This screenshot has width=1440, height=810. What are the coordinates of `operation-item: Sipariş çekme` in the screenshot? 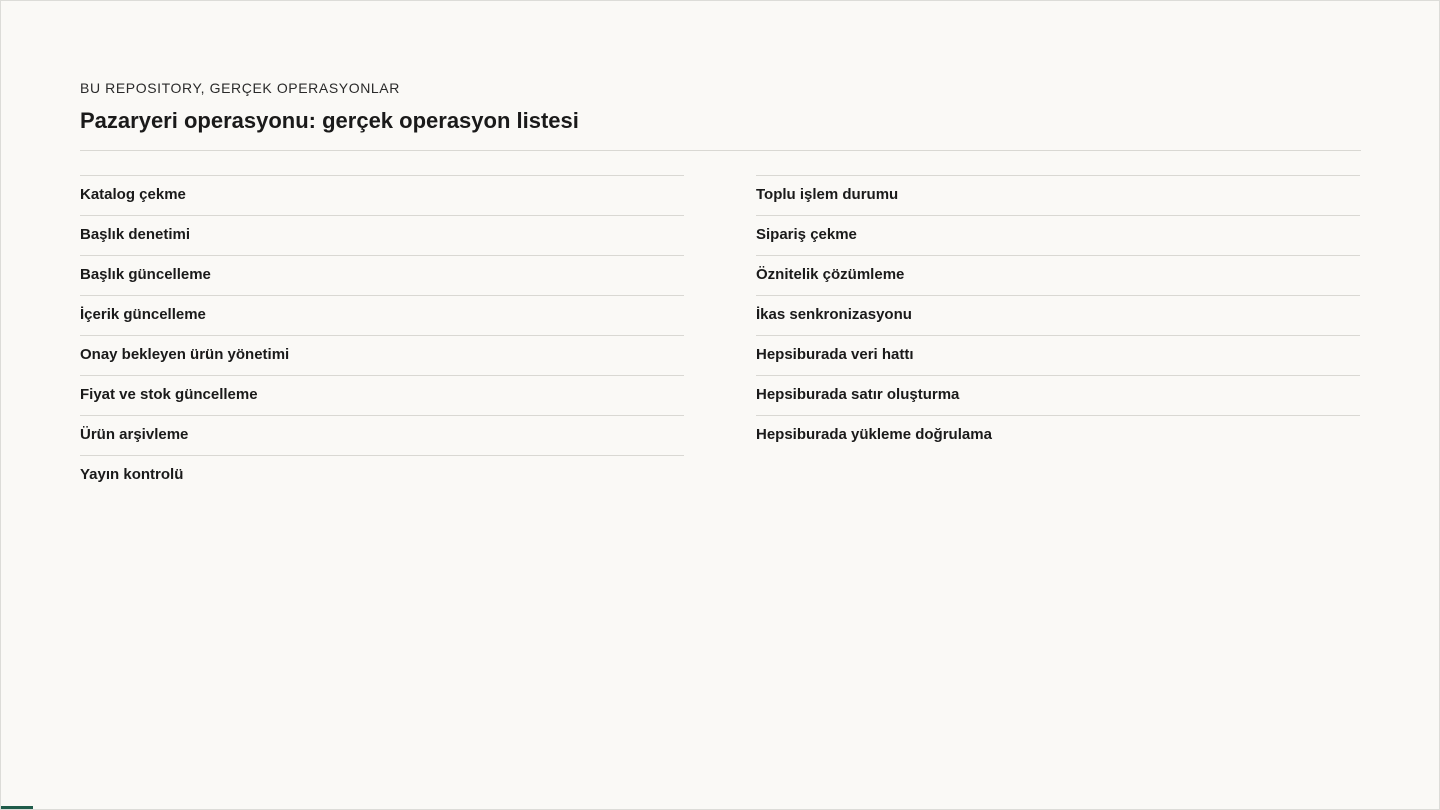 It's located at (1058, 235).